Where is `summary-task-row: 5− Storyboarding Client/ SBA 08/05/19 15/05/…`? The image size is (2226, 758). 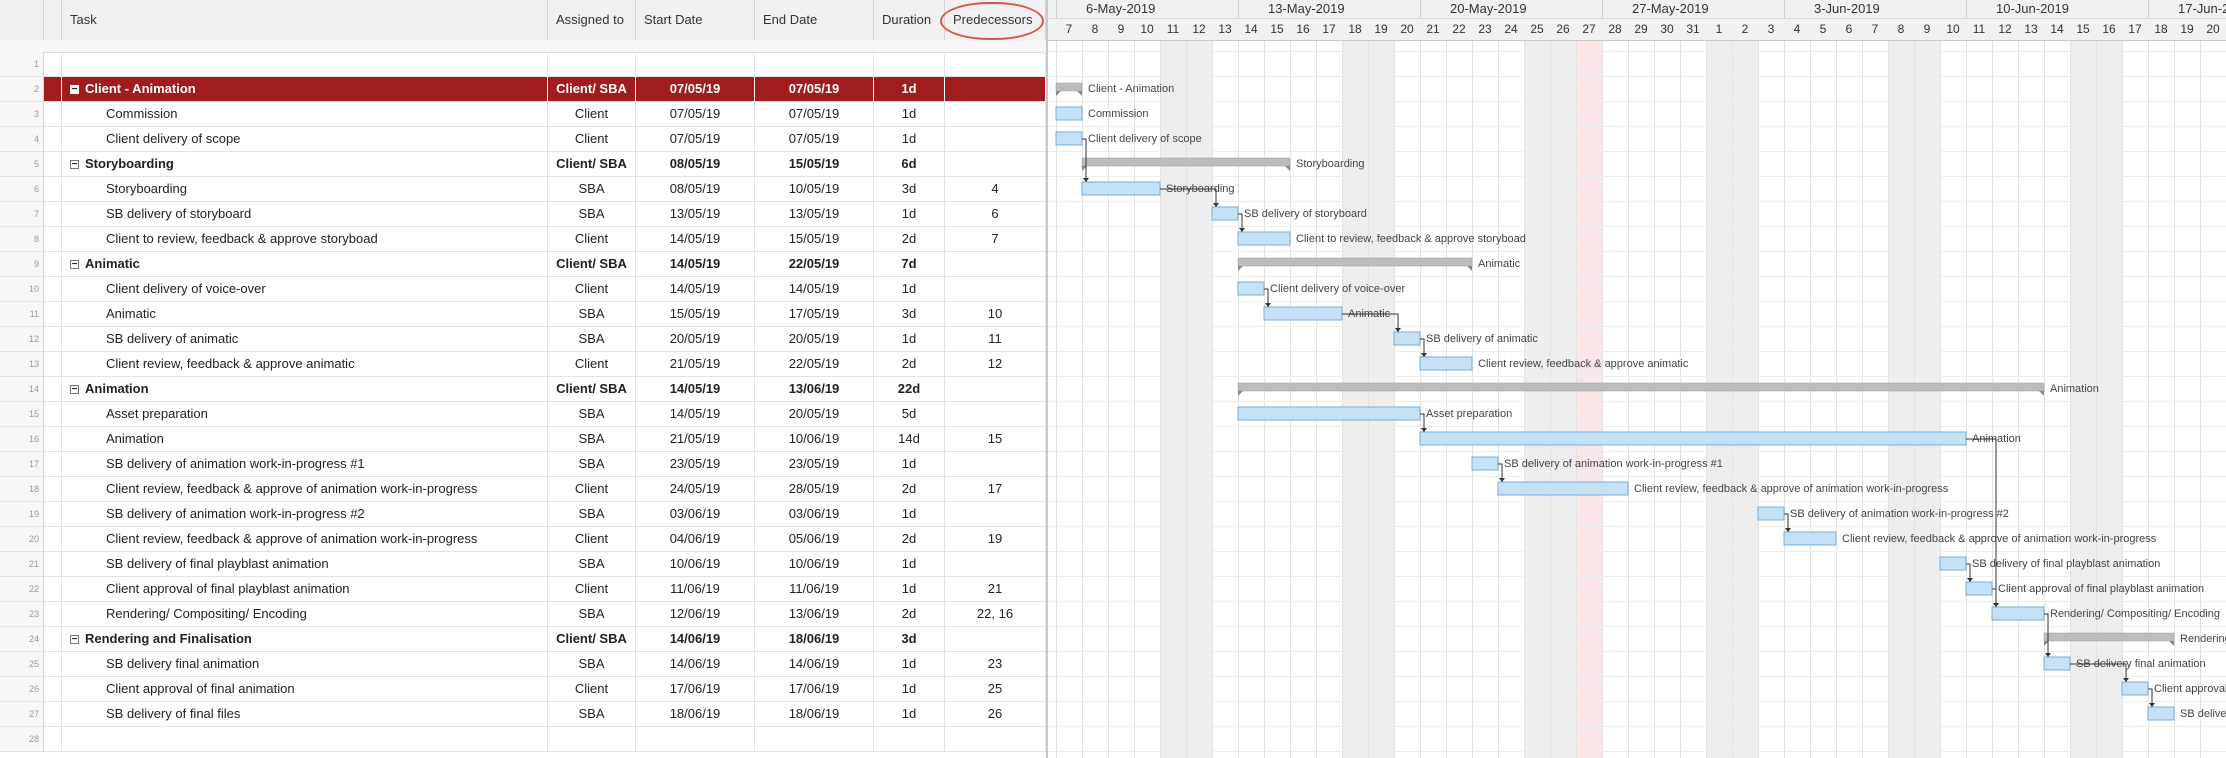 summary-task-row: 5− Storyboarding Client/ SBA 08/05/19 15/05/… is located at coordinates (523, 164).